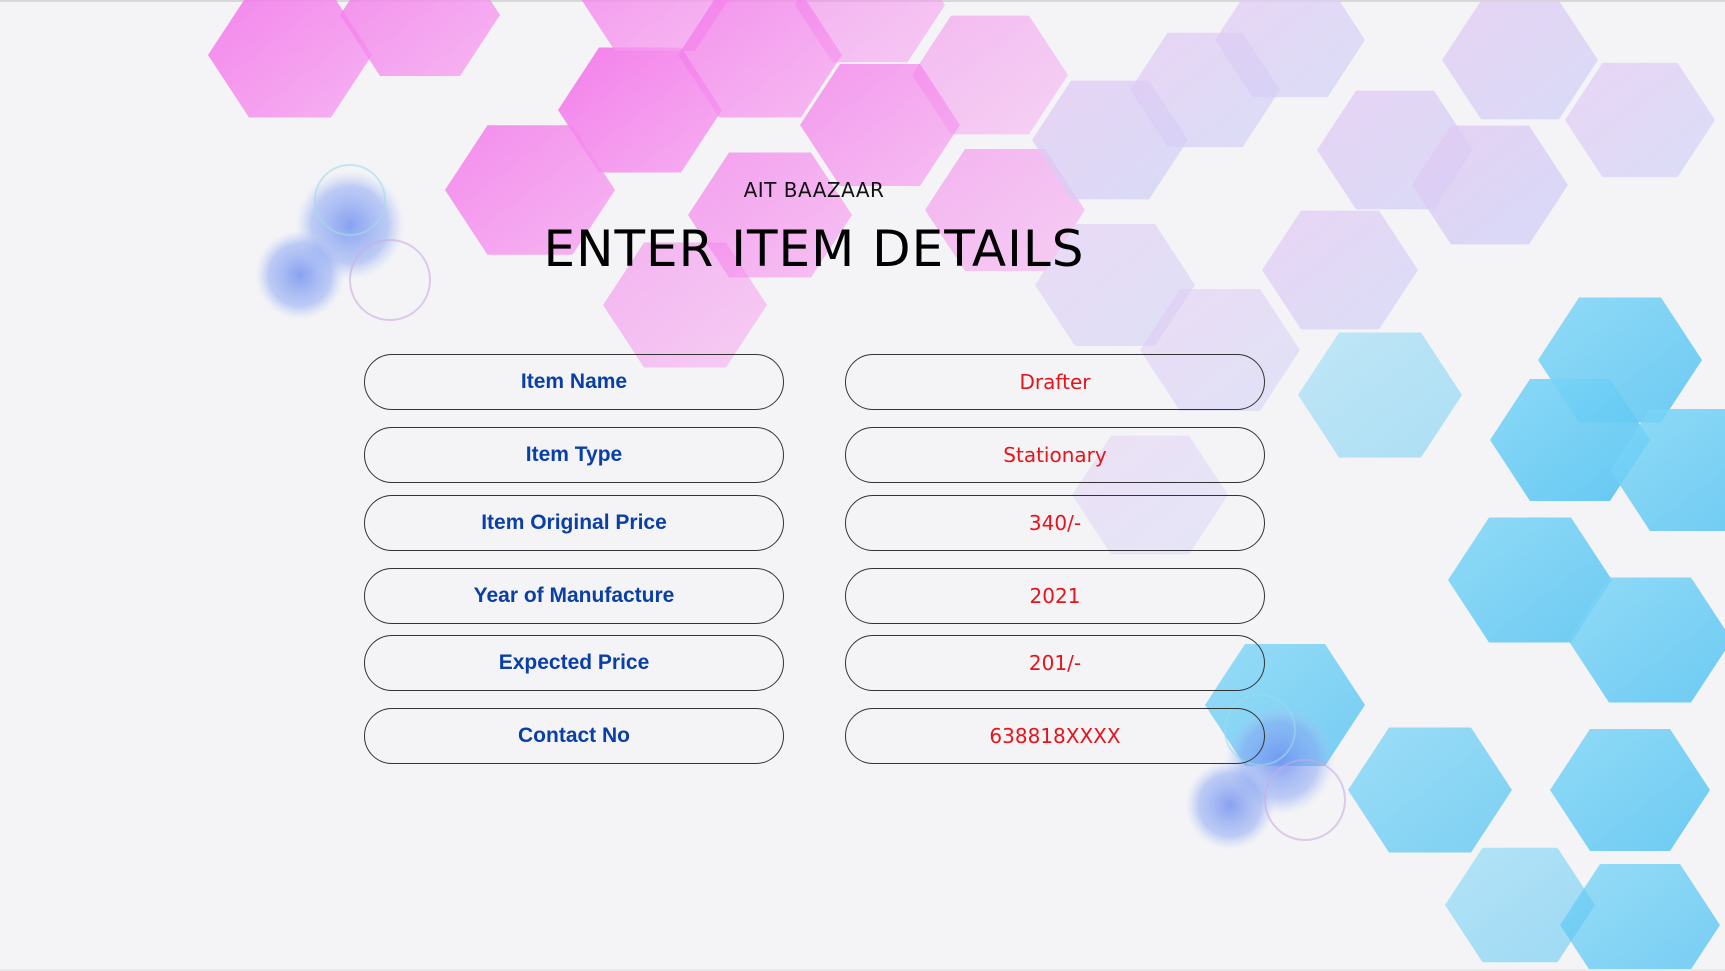 This screenshot has width=1725, height=971. I want to click on expected-price-field: 201/-, so click(1055, 663).